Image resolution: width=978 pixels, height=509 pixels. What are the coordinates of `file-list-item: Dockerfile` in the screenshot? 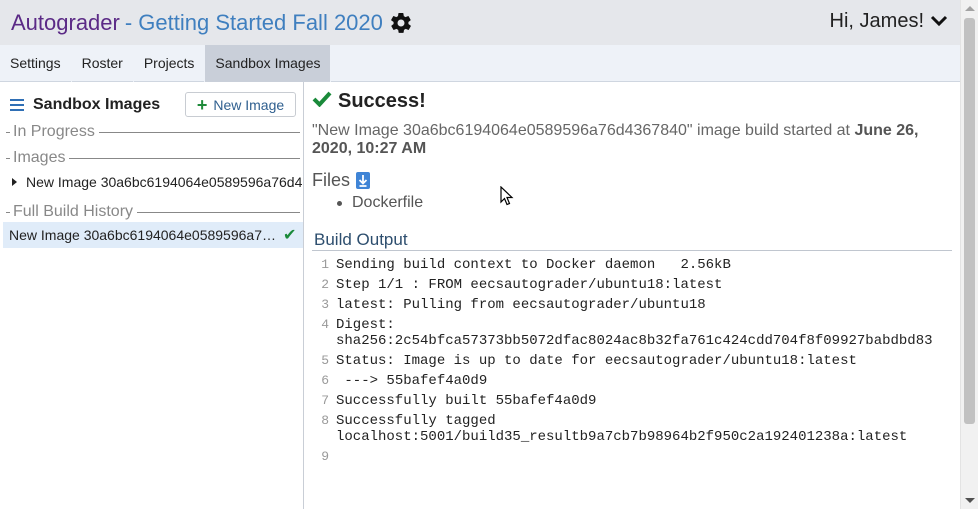 It's located at (380, 203).